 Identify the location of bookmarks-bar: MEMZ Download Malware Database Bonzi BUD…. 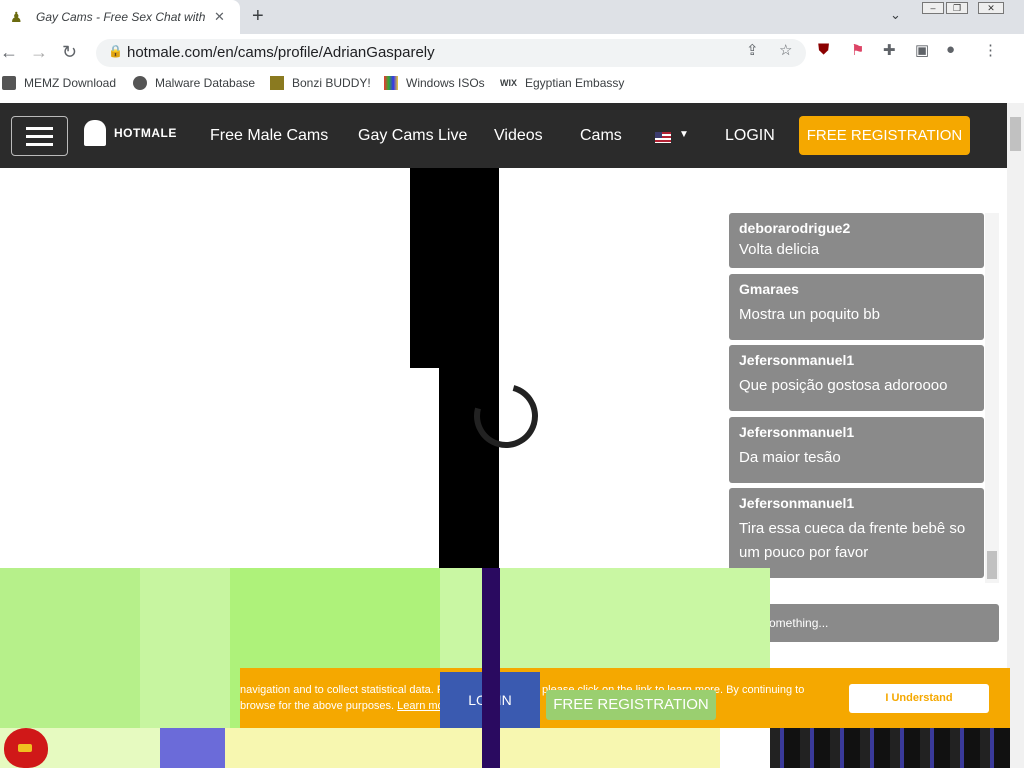
(512, 86).